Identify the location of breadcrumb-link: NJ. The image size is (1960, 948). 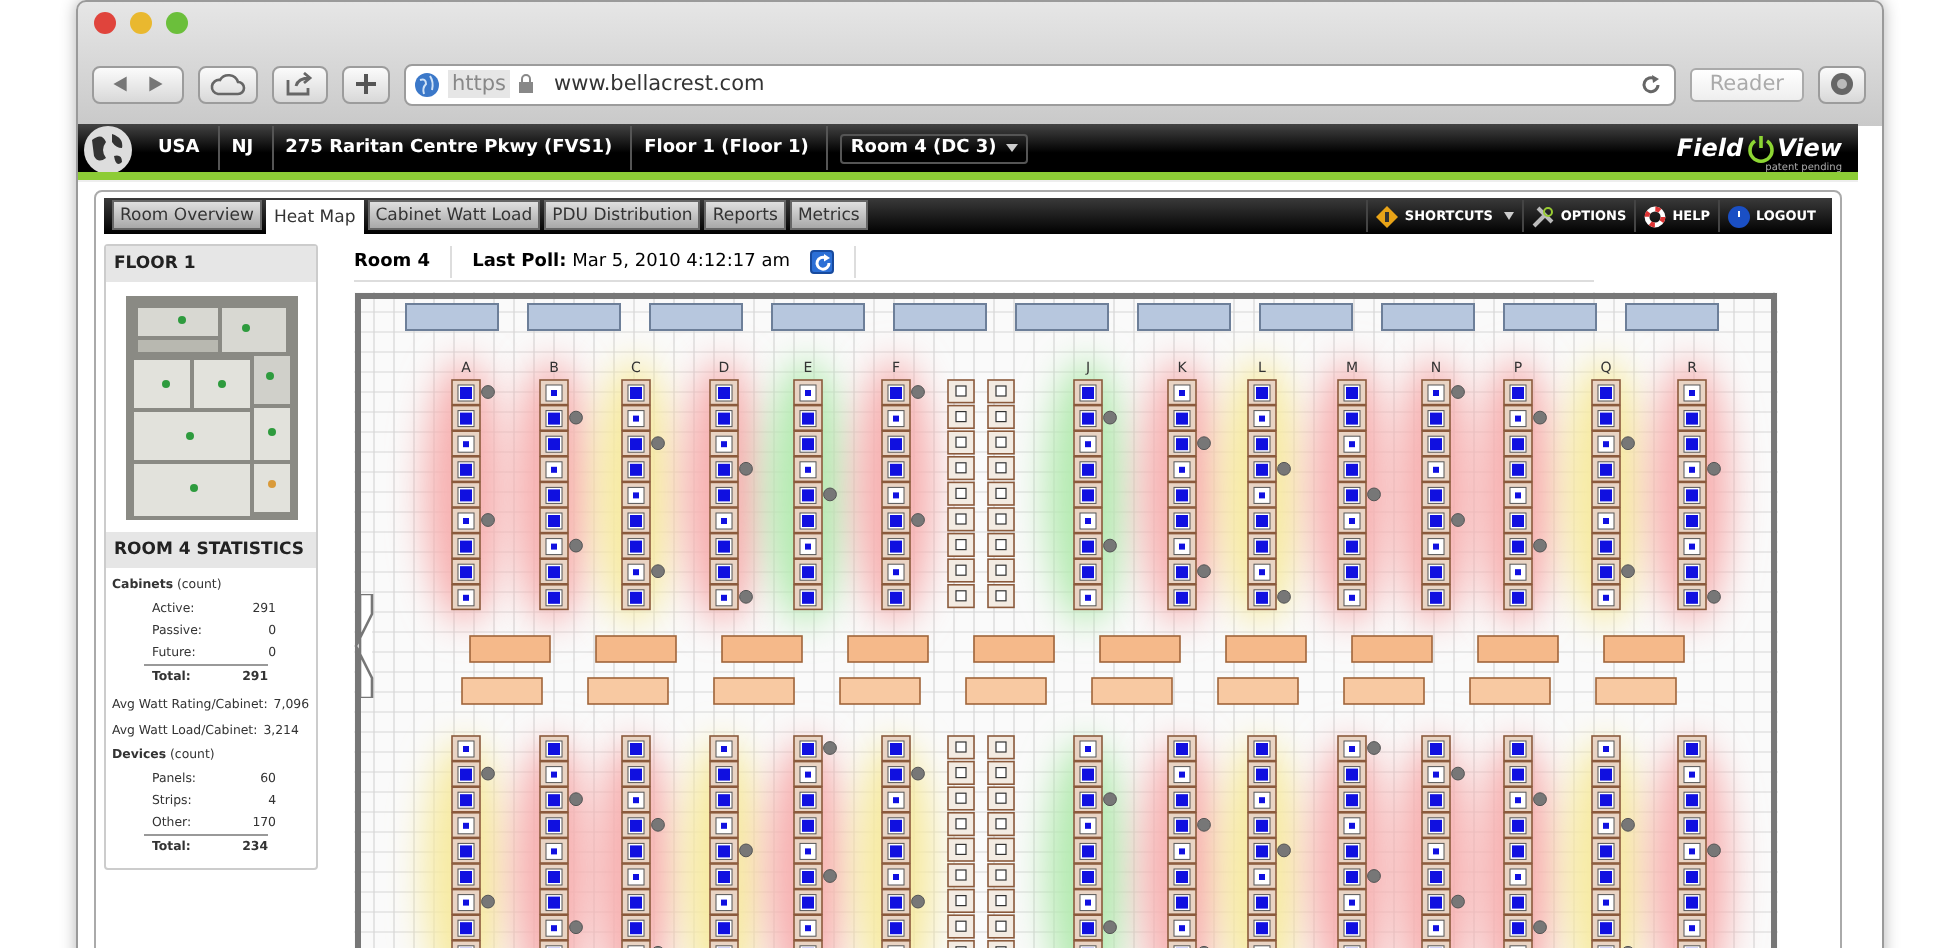
(246, 148).